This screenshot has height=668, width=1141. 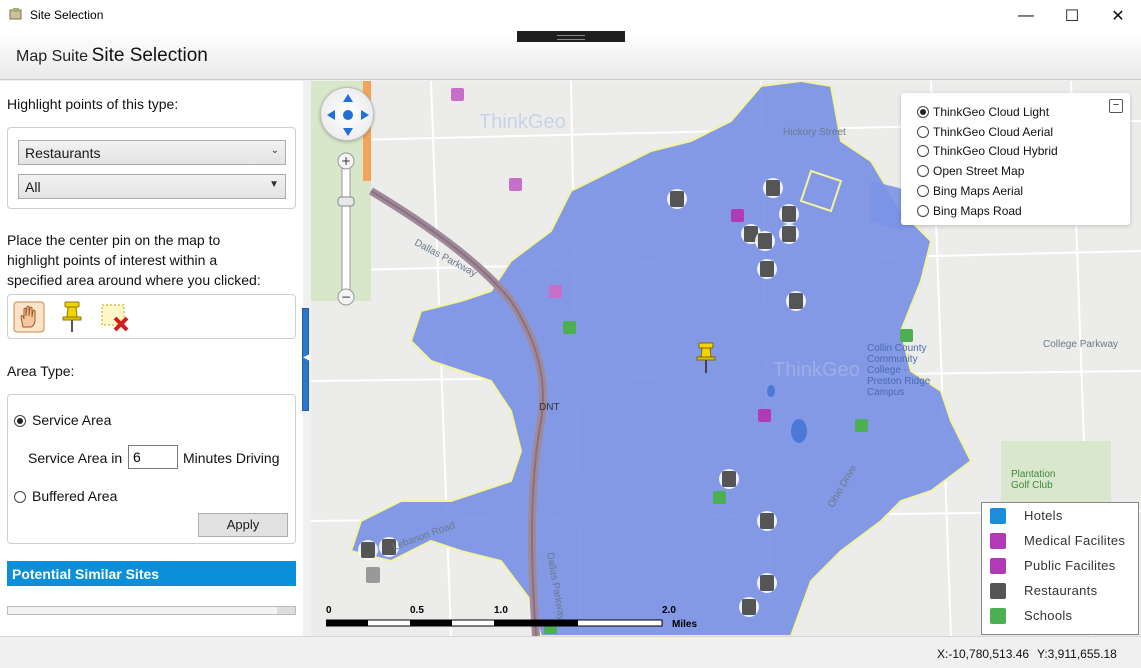 I want to click on medical-icon, so click(x=764, y=415).